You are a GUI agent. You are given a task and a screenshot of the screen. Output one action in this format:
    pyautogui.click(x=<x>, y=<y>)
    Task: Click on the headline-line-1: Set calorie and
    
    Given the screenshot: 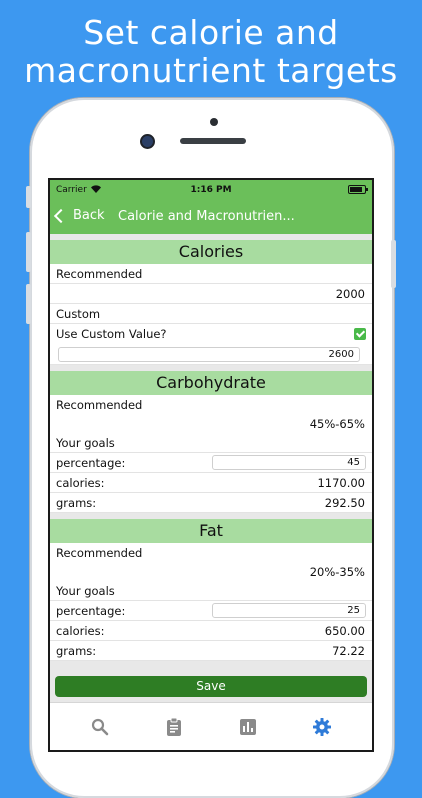 What is the action you would take?
    pyautogui.click(x=211, y=32)
    